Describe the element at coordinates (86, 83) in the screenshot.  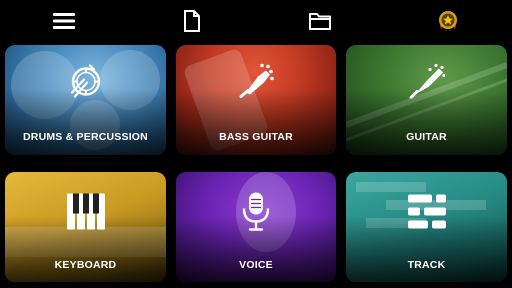
I see `drum-icon` at that location.